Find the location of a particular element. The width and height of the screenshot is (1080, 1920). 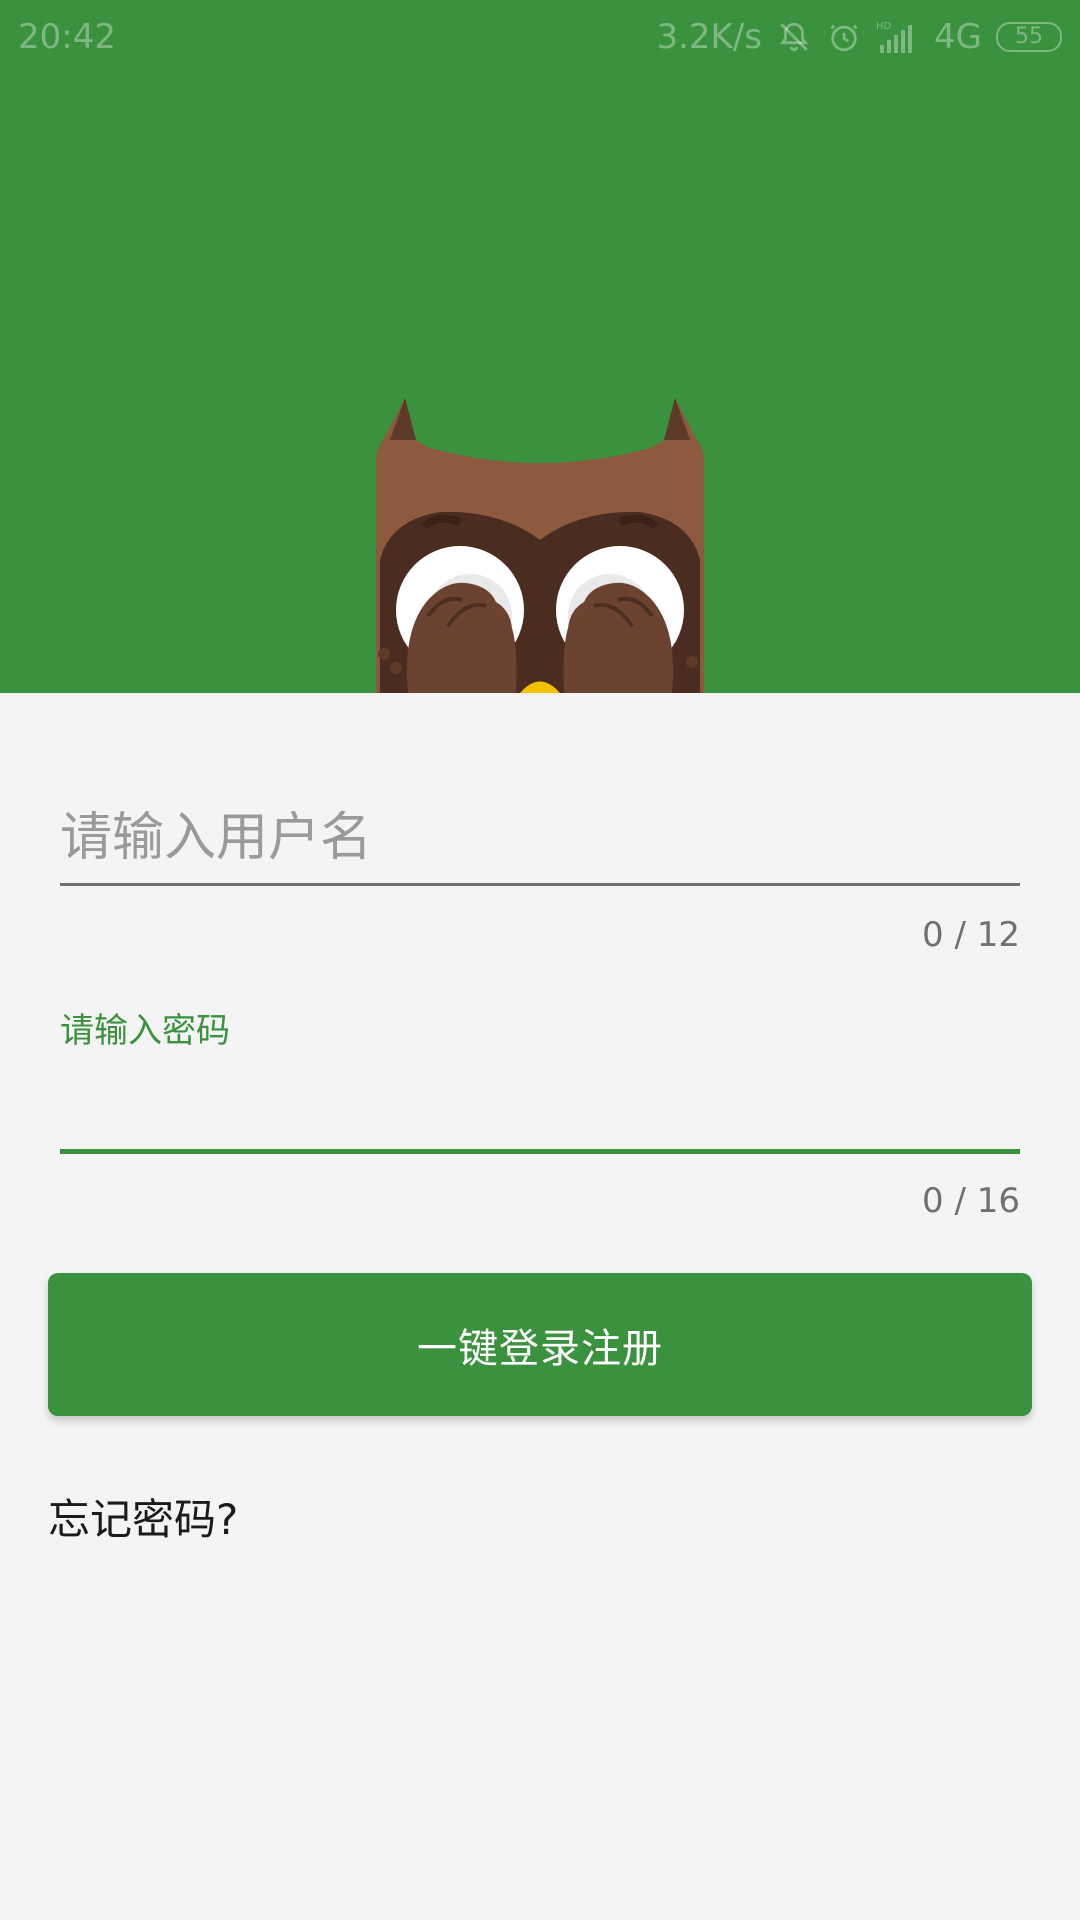

login-register-button: 一键登录注册 is located at coordinates (540, 1344).